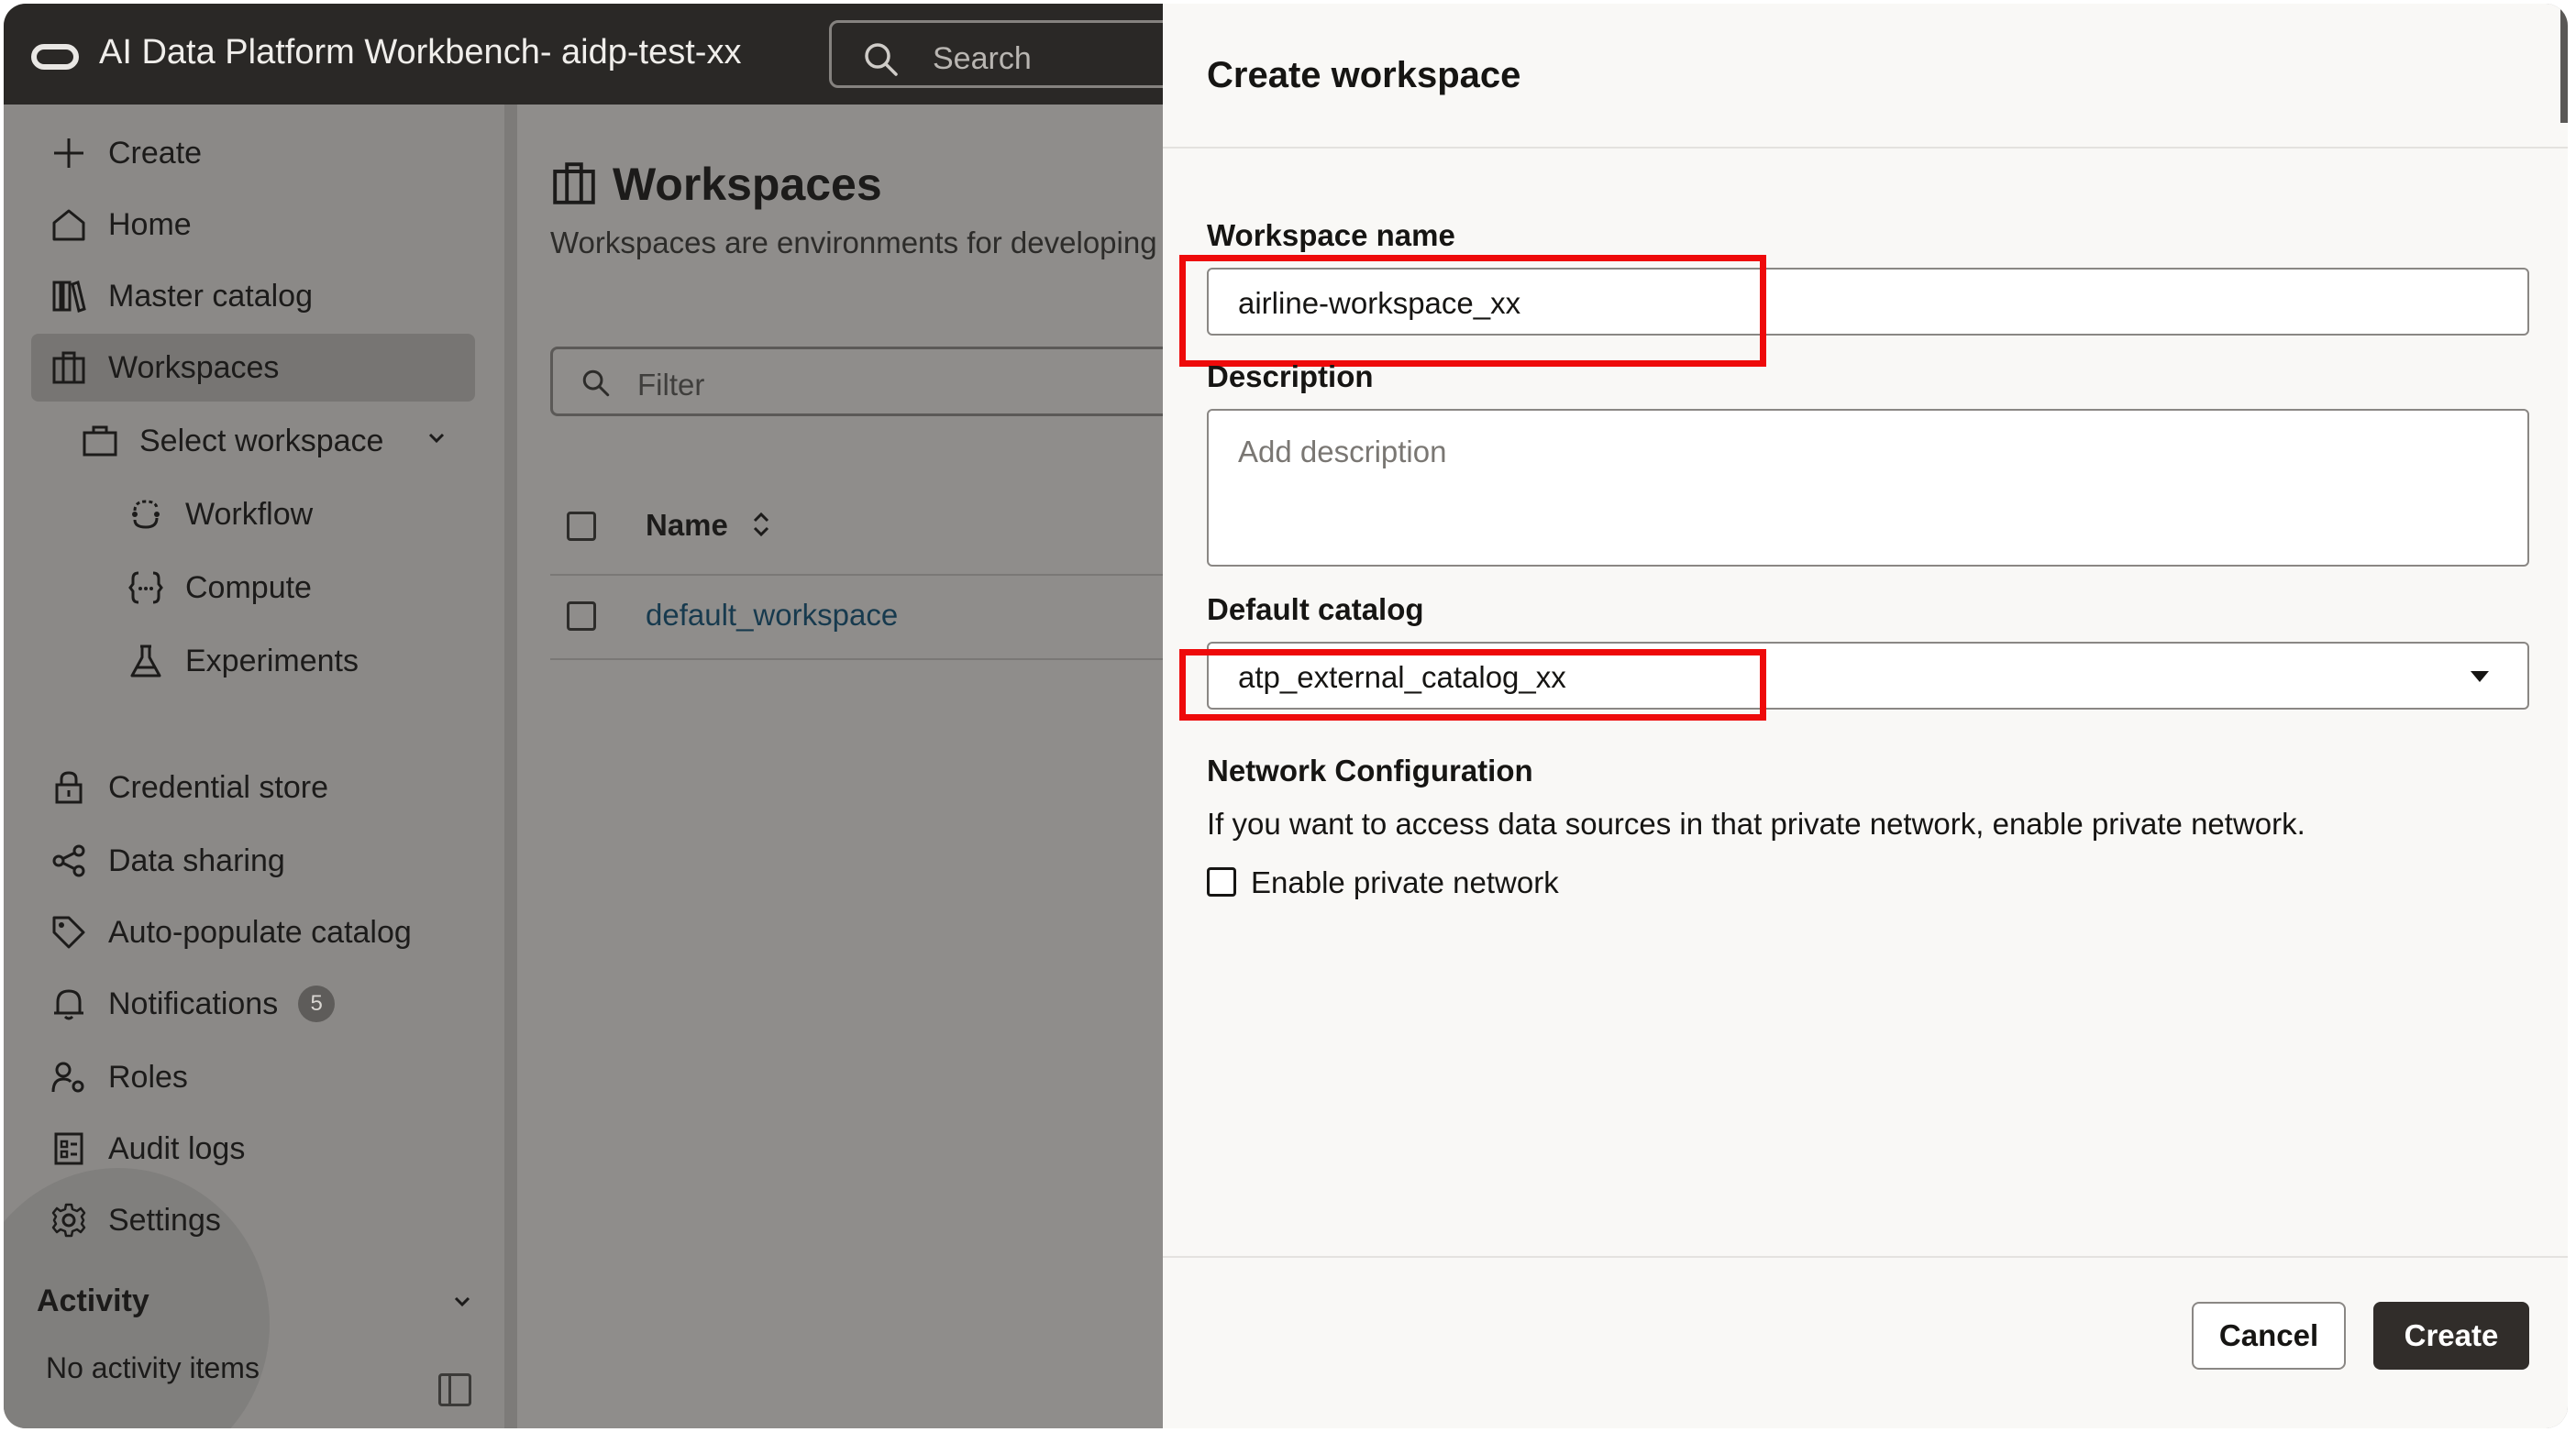 This screenshot has height=1432, width=2576. What do you see at coordinates (2269, 1336) in the screenshot?
I see `cancel-button: Cancel` at bounding box center [2269, 1336].